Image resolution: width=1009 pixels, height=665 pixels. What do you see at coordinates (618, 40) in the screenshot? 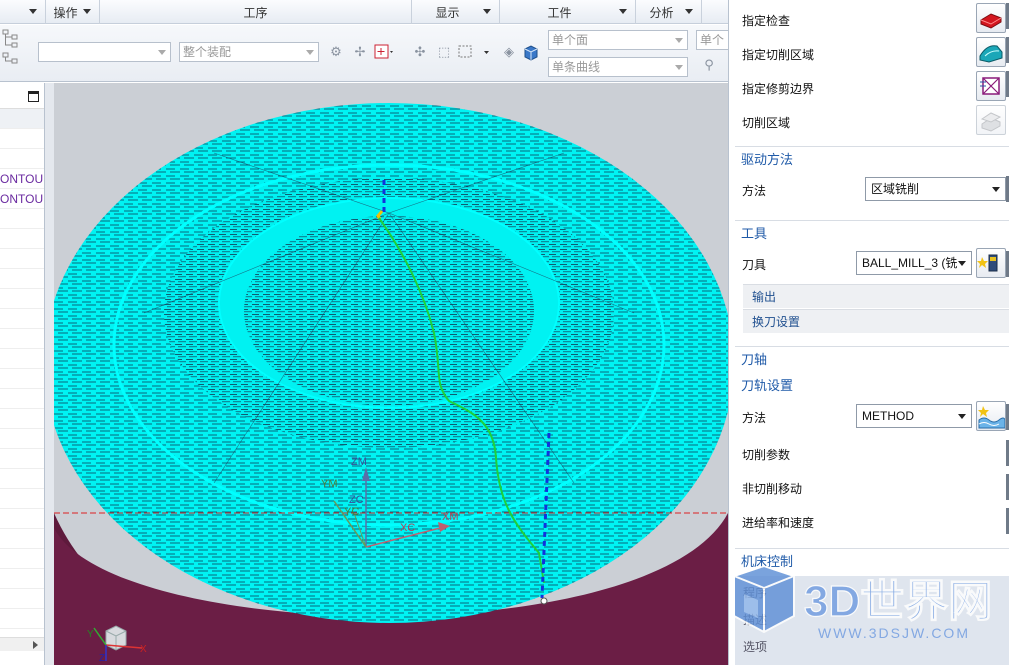
I see `face-rule-combo: 单个面` at bounding box center [618, 40].